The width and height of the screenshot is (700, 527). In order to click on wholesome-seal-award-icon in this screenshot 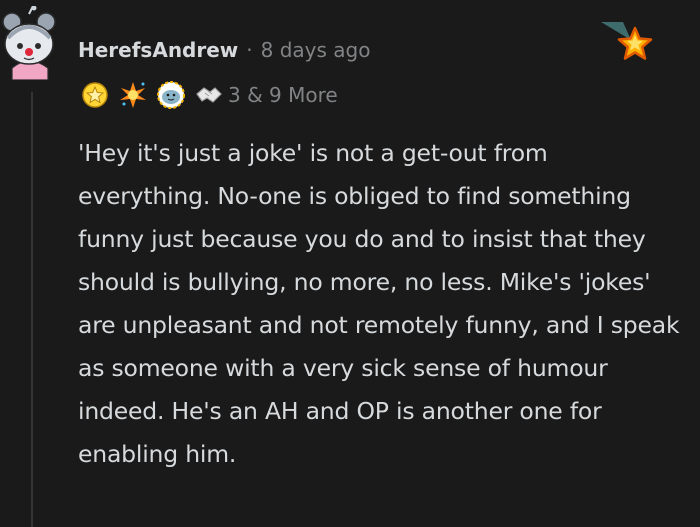, I will do `click(171, 95)`.